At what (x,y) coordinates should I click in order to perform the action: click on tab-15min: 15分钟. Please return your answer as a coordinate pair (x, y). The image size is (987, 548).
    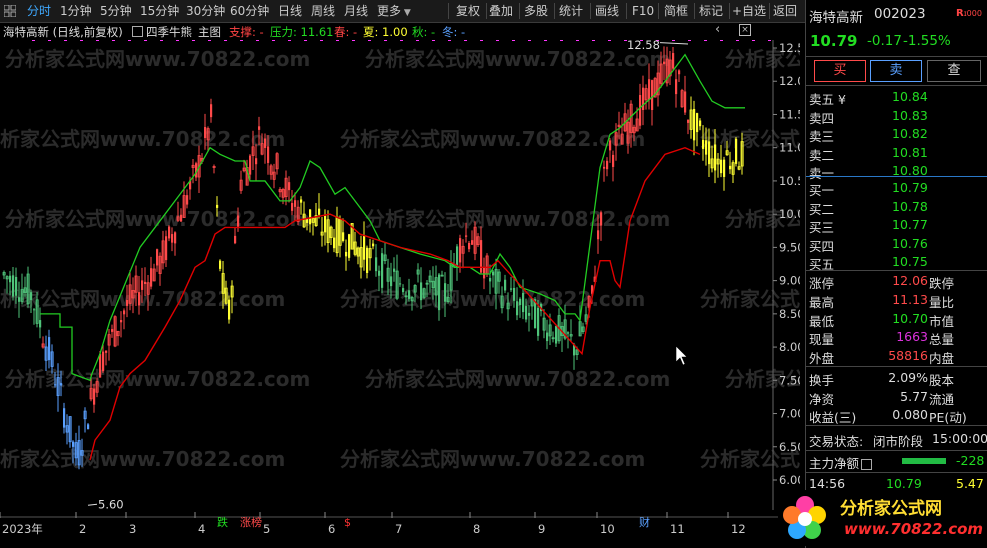
    Looking at the image, I should click on (159, 11).